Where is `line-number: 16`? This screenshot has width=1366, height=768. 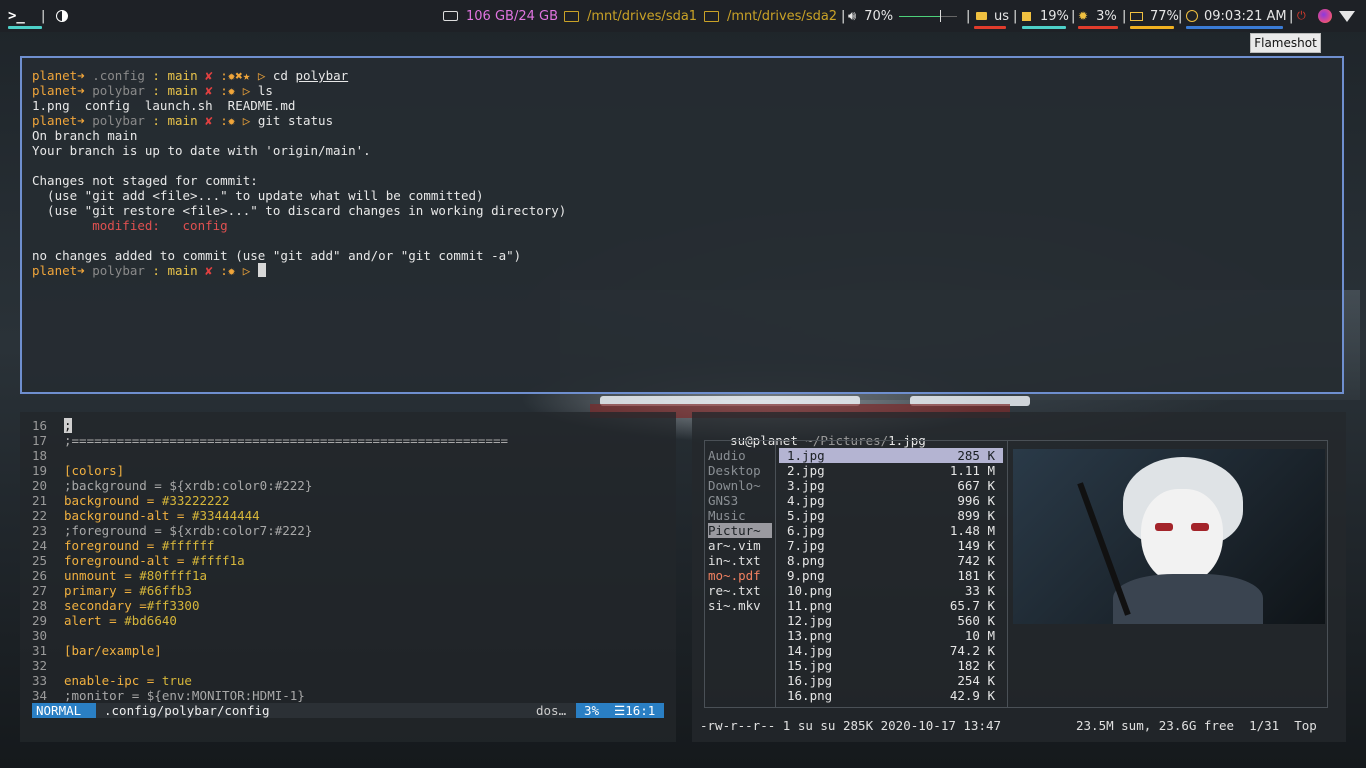
line-number: 16 is located at coordinates (40, 425).